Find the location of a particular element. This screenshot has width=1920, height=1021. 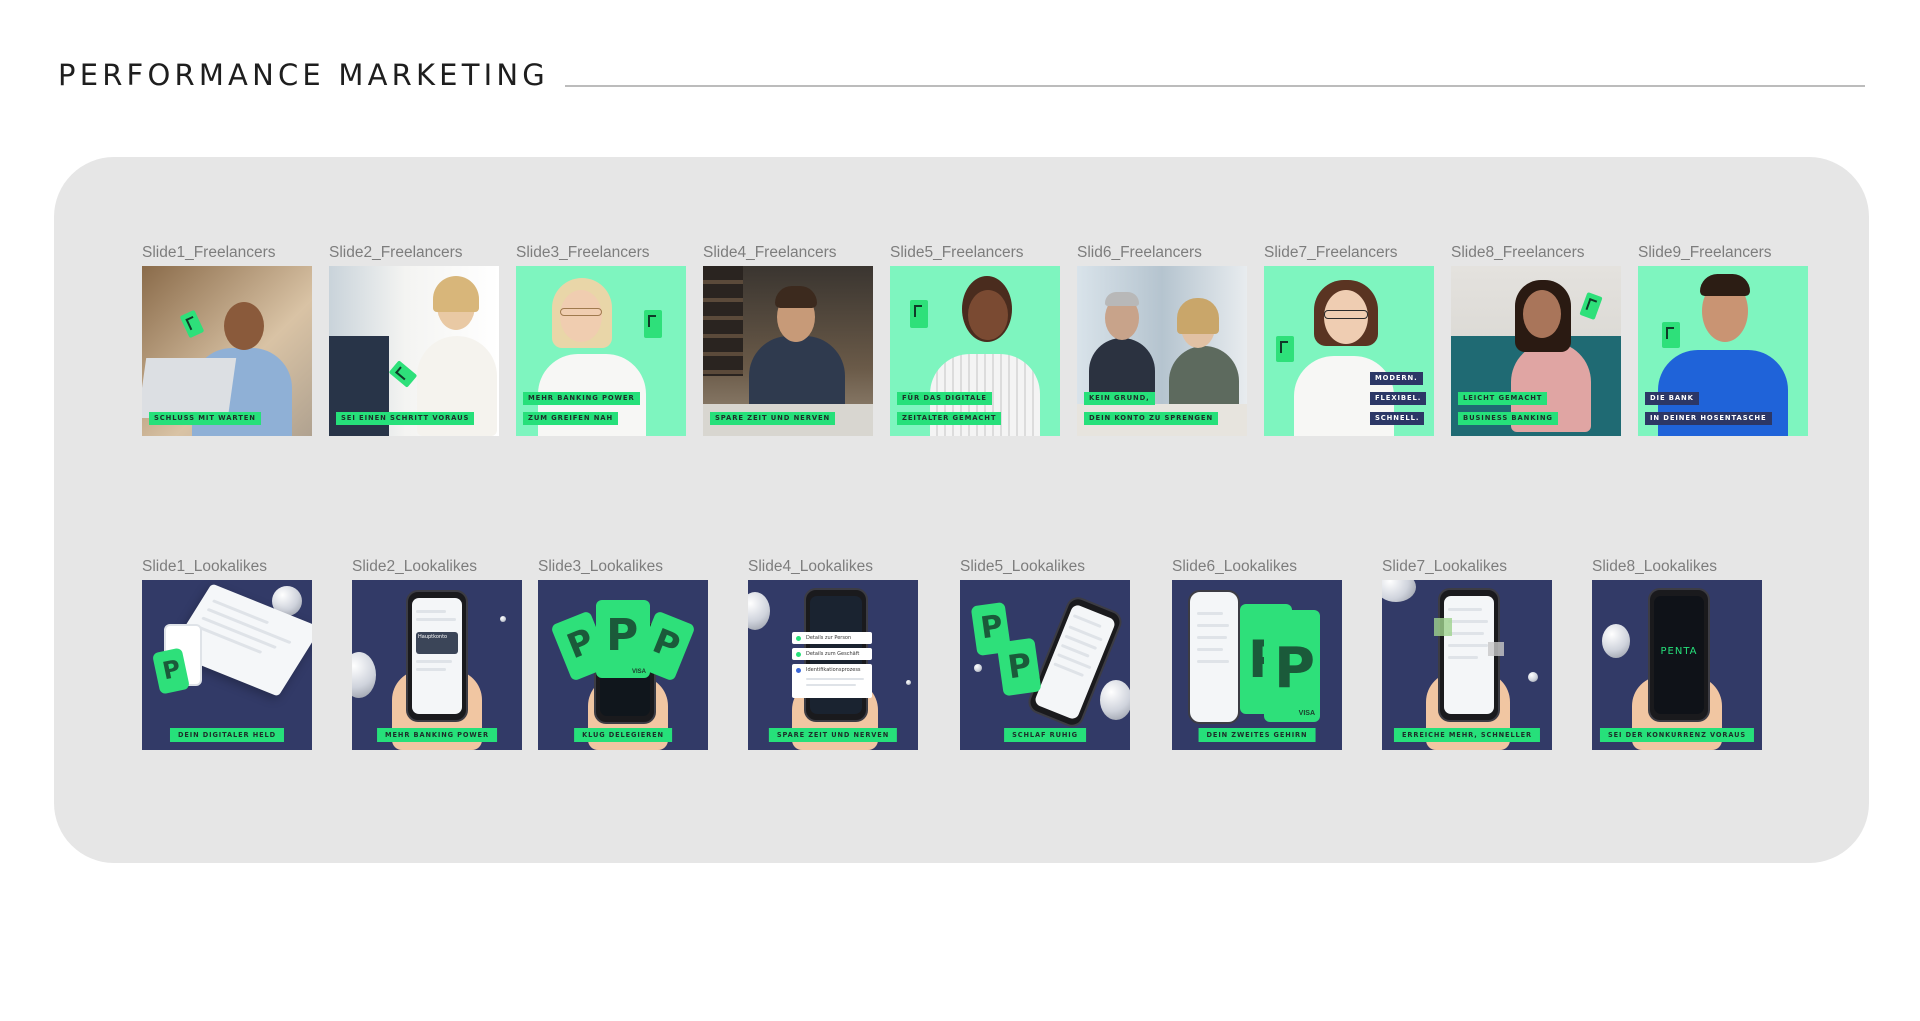

slide-thumbnail: MEHR BANKING POWER ZUM GREIFEN NAH is located at coordinates (601, 351).